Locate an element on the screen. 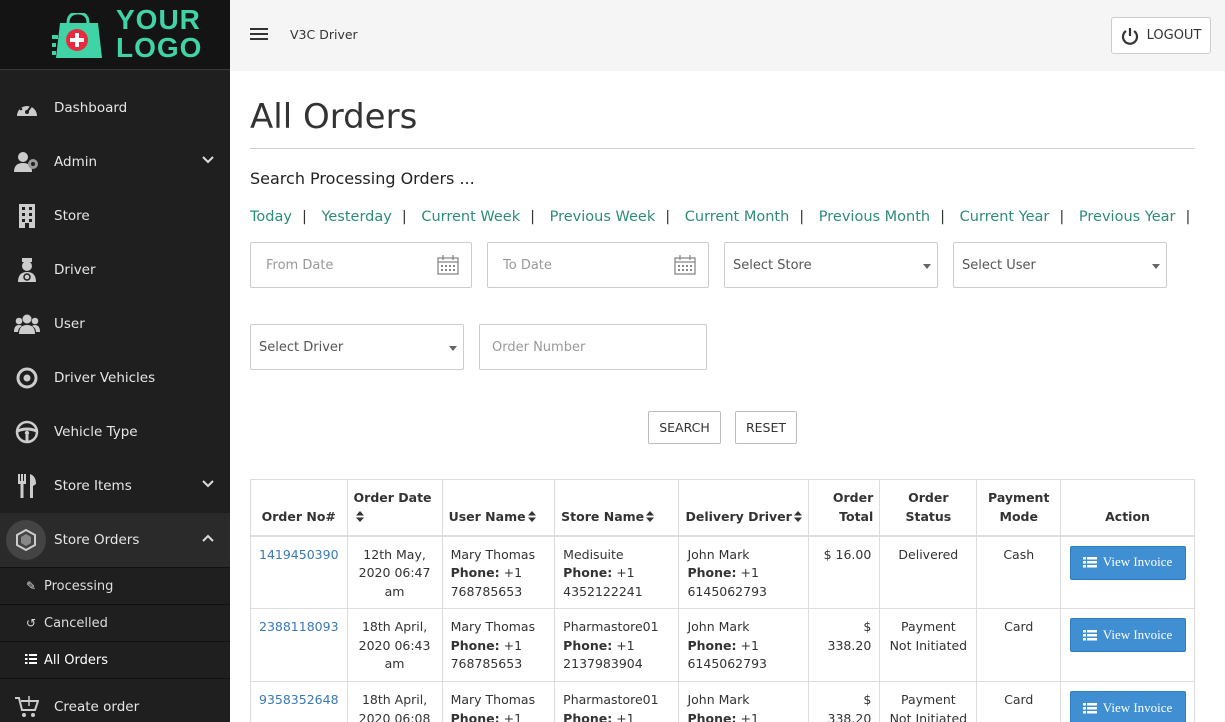 This screenshot has height=722, width=1225. sidebar-item-driver-vehicles: Driver Vehicles is located at coordinates (115, 378).